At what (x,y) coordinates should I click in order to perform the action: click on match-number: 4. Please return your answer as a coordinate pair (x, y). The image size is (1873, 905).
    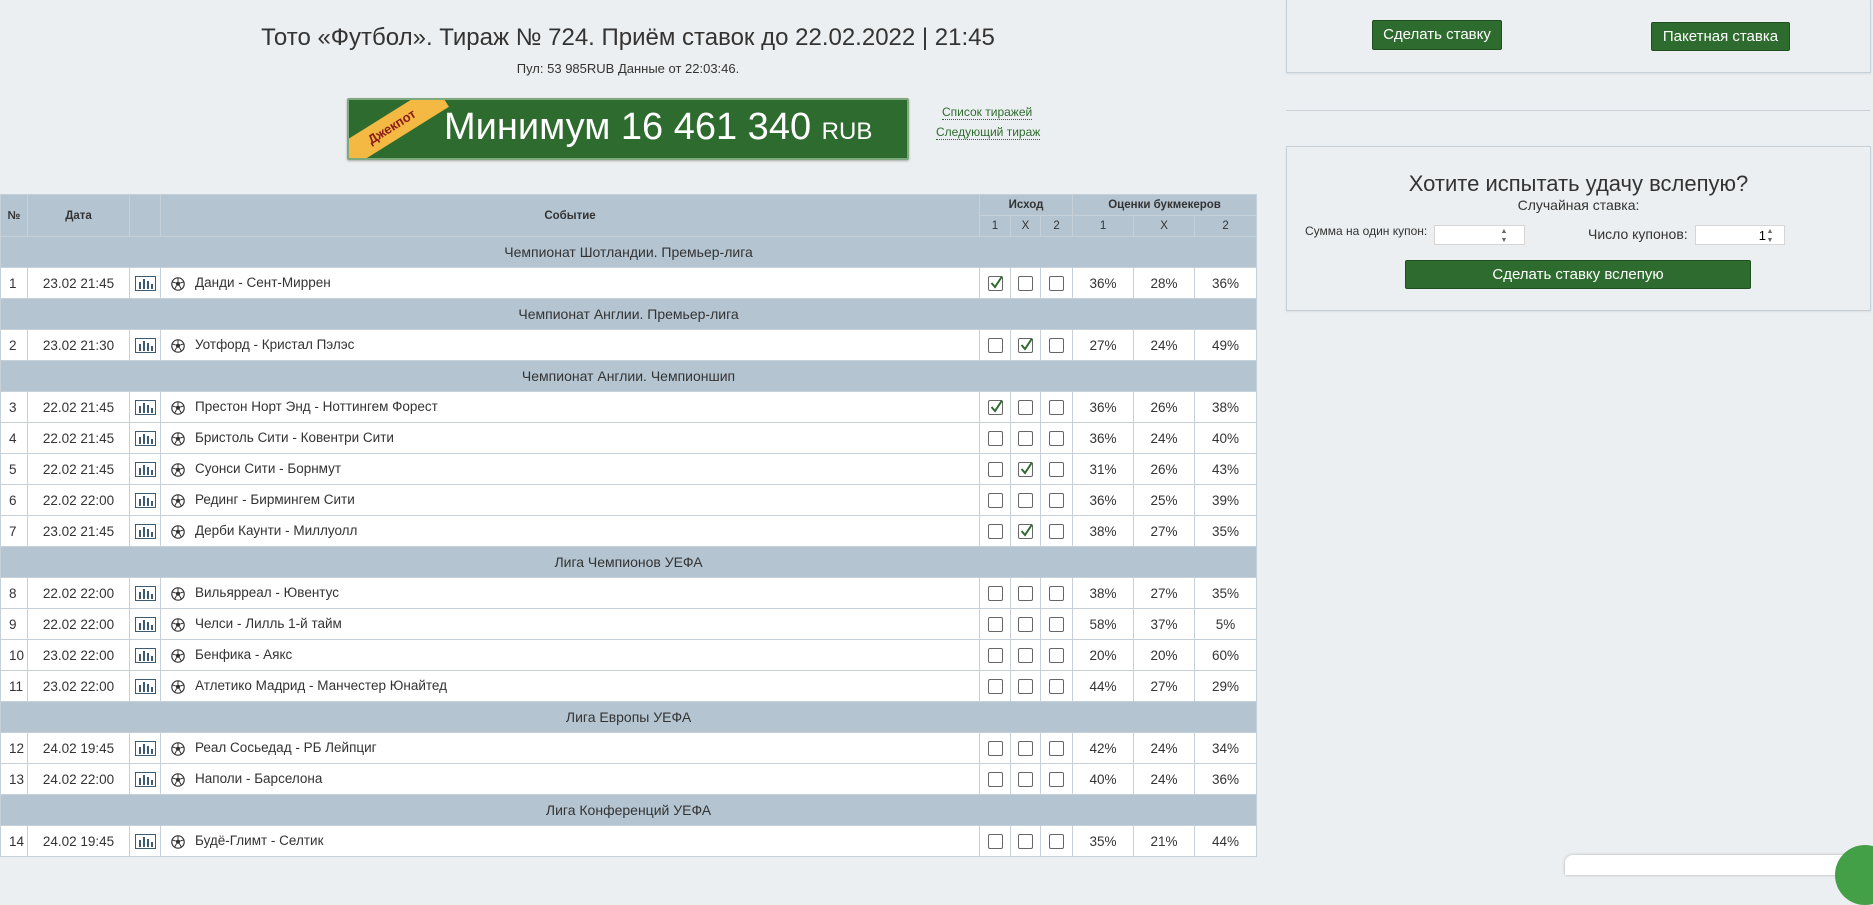
    Looking at the image, I should click on (14, 438).